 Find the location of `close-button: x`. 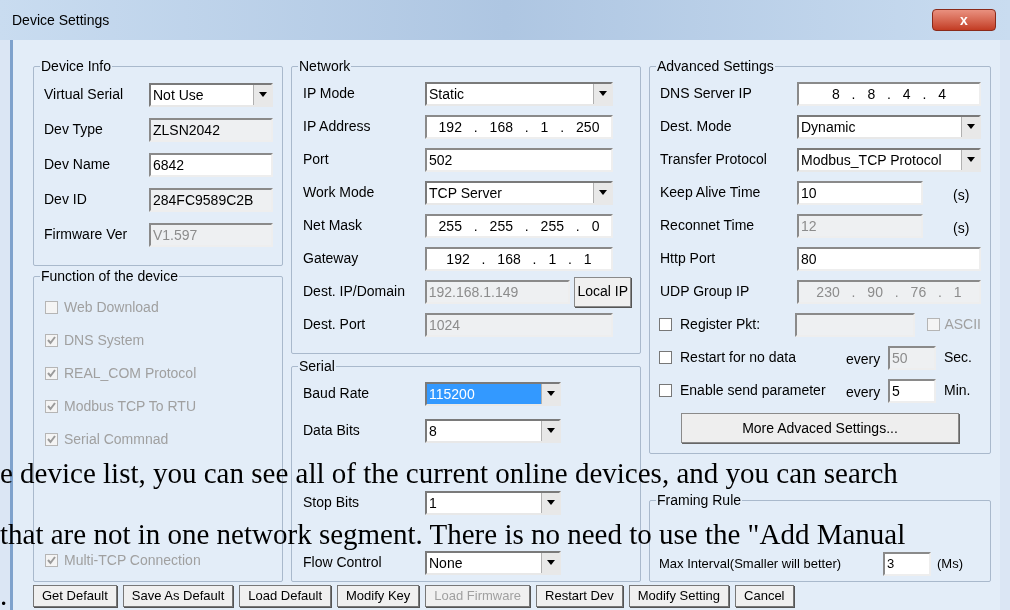

close-button: x is located at coordinates (964, 20).